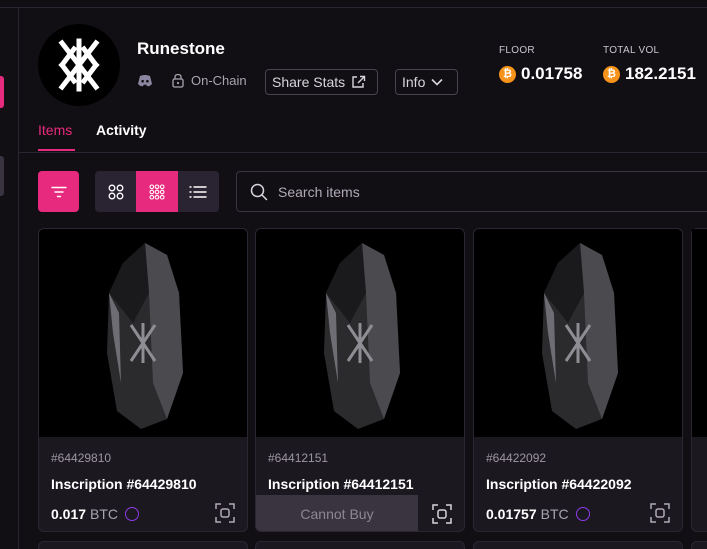 The image size is (707, 549). Describe the element at coordinates (538, 514) in the screenshot. I see `item-price: 0.01757 BTC` at that location.